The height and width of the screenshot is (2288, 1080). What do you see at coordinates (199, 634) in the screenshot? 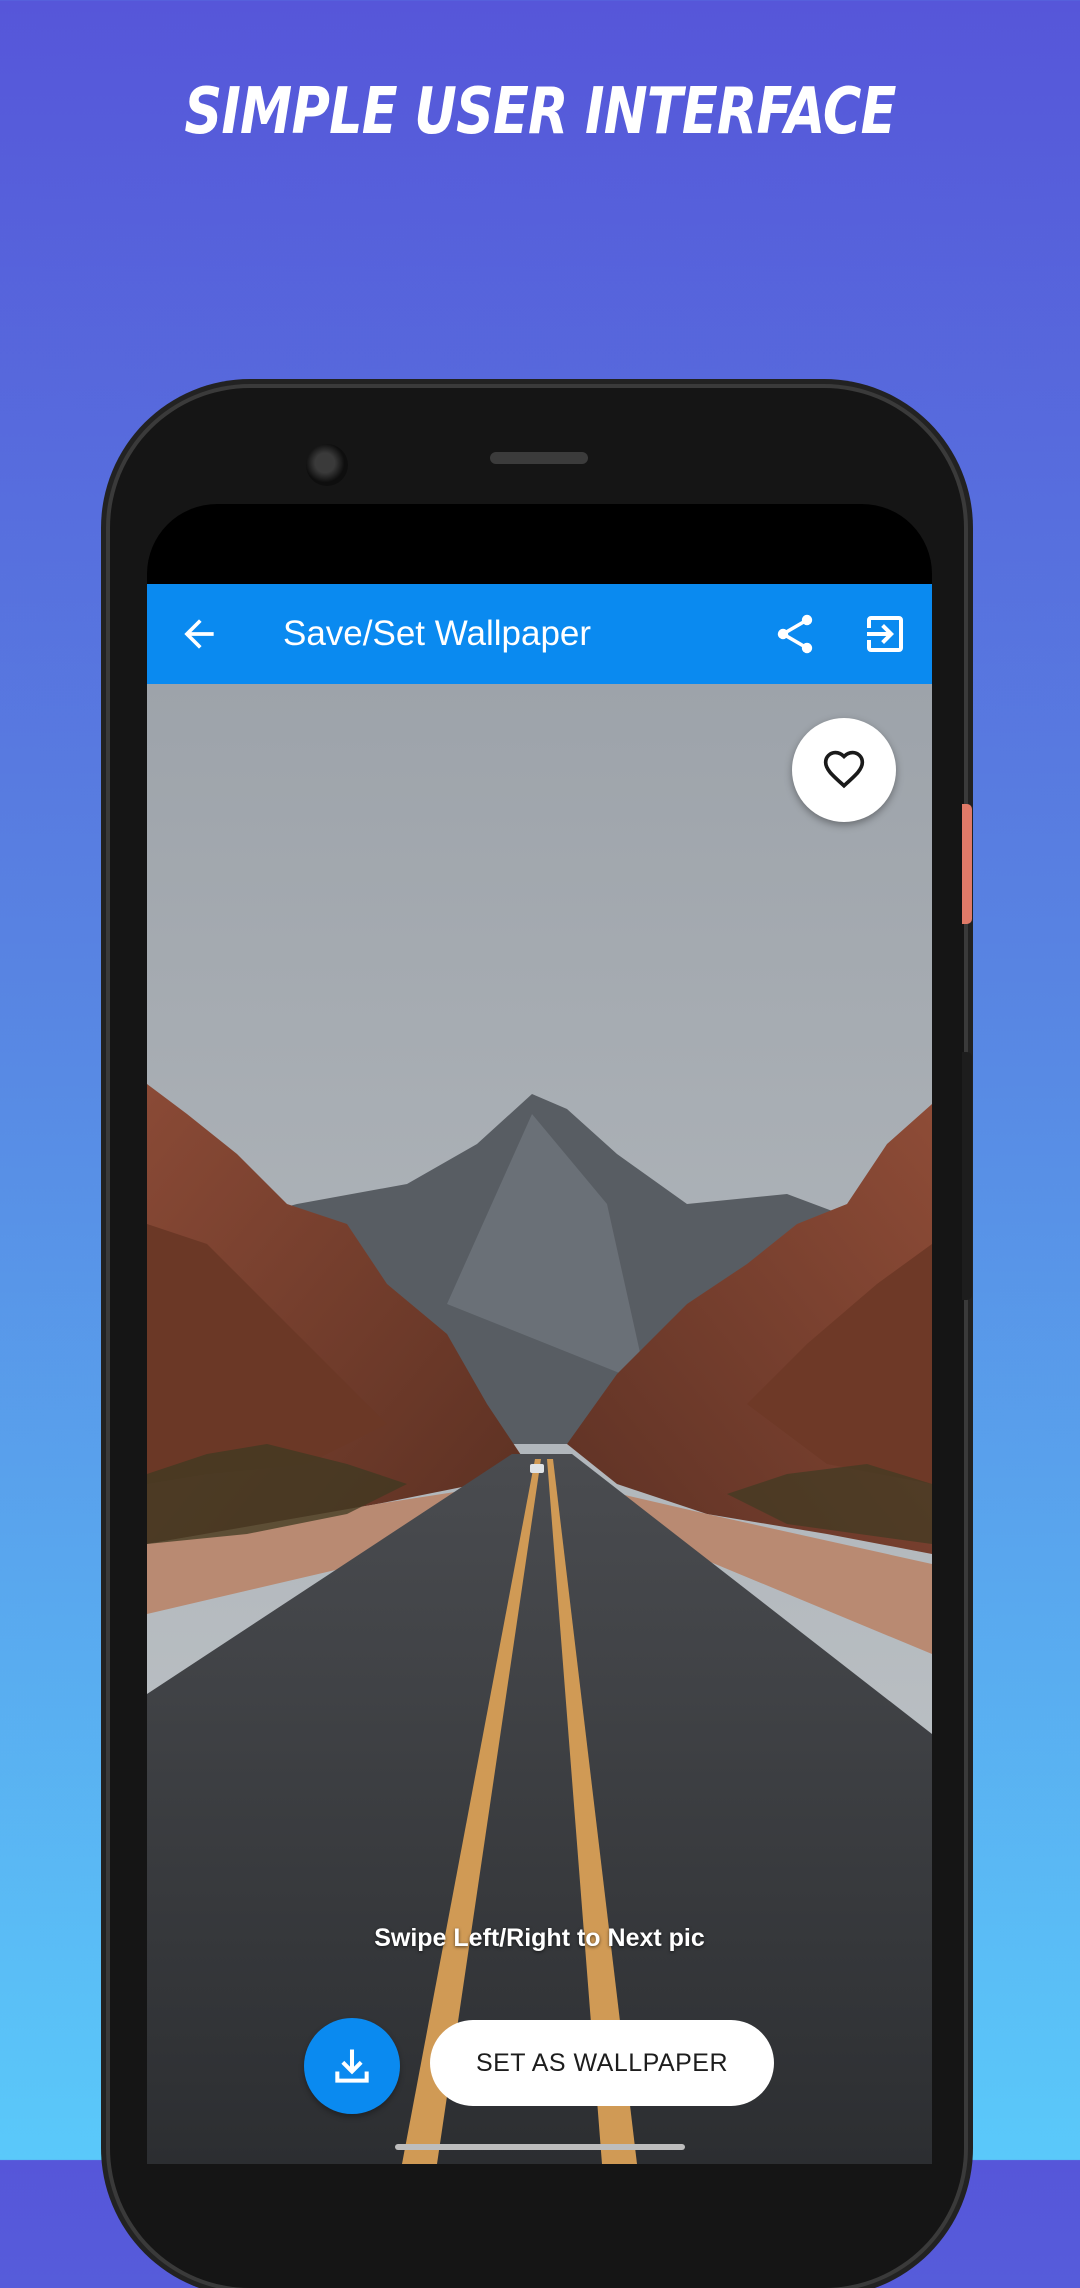
I see `arrow-left-icon` at bounding box center [199, 634].